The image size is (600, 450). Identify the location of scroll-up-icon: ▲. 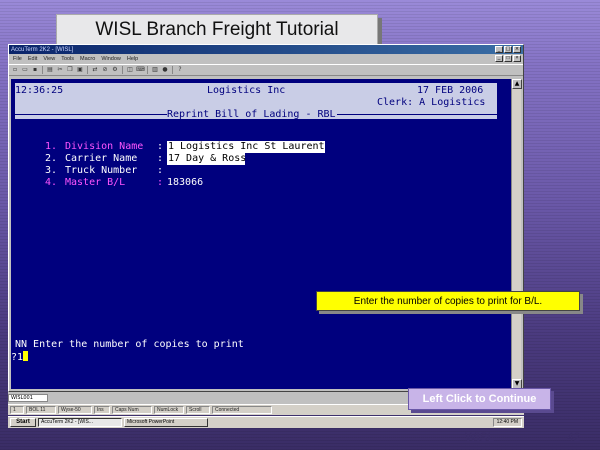
(517, 84).